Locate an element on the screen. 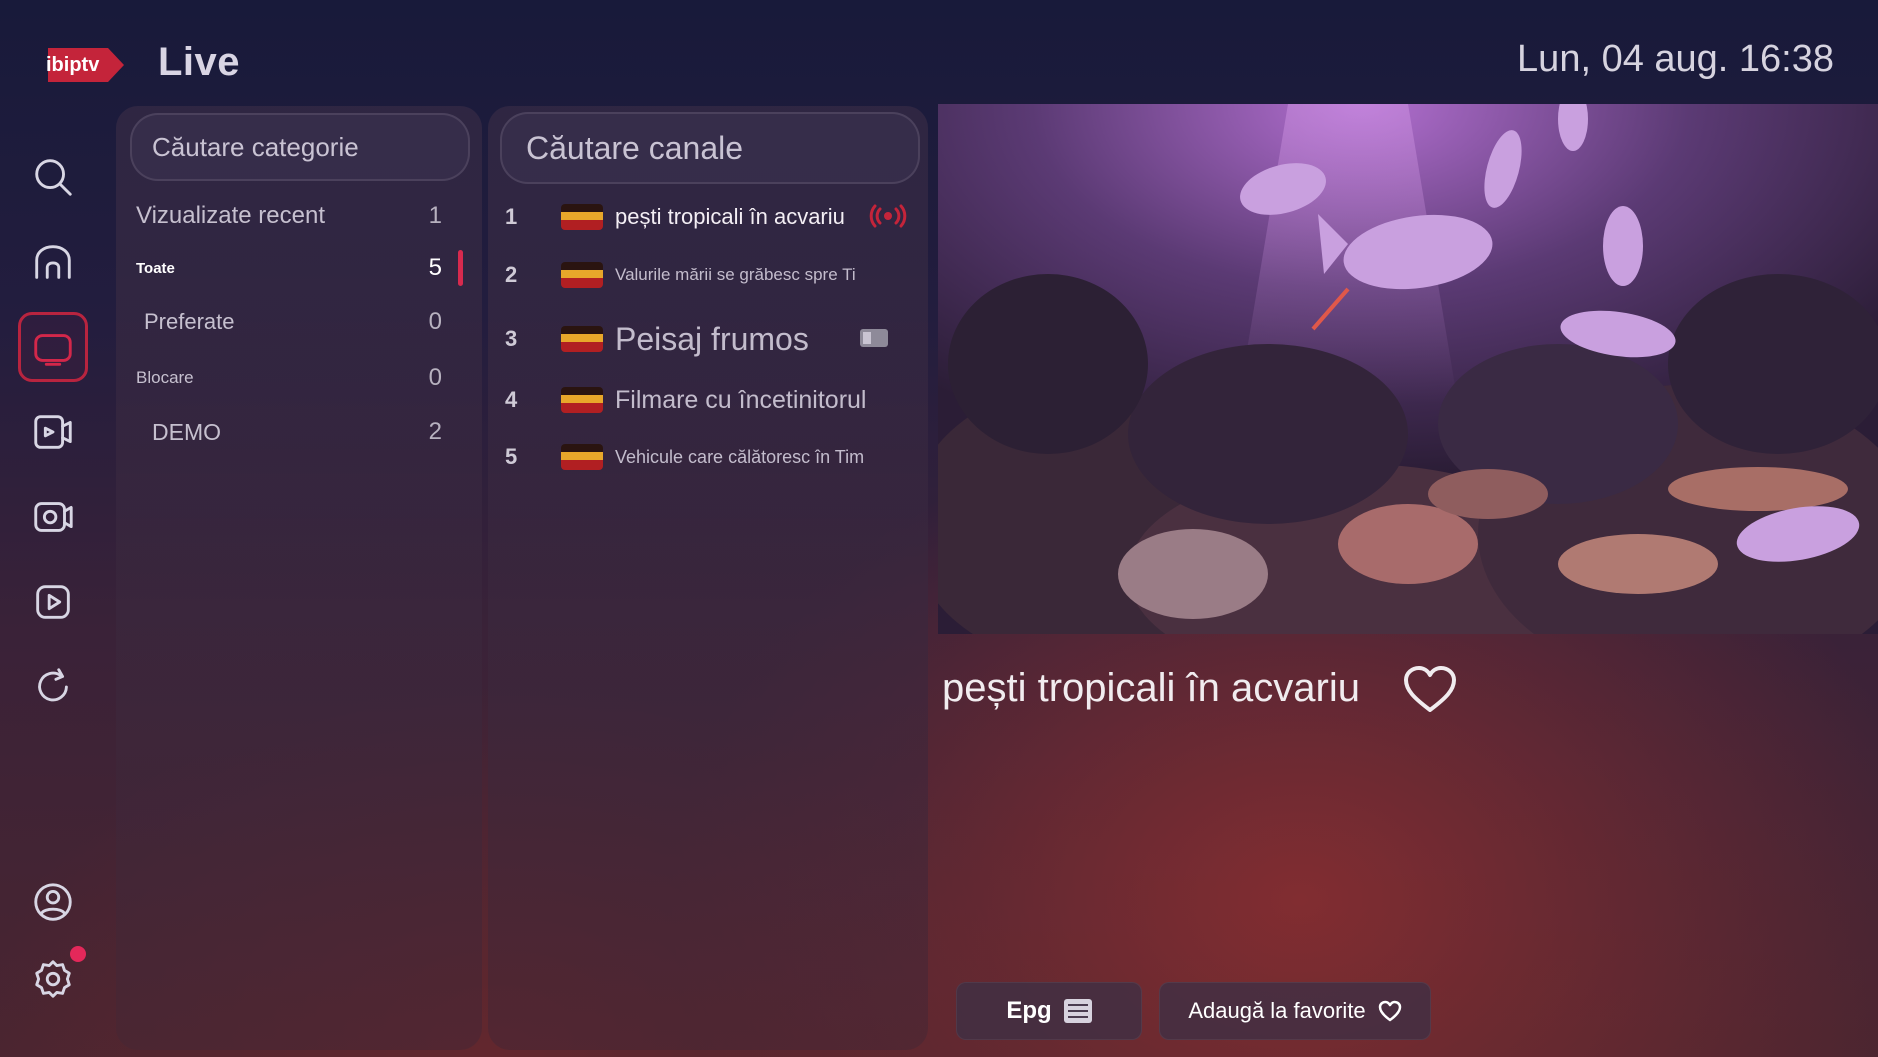  channel-number: 2 is located at coordinates (511, 274).